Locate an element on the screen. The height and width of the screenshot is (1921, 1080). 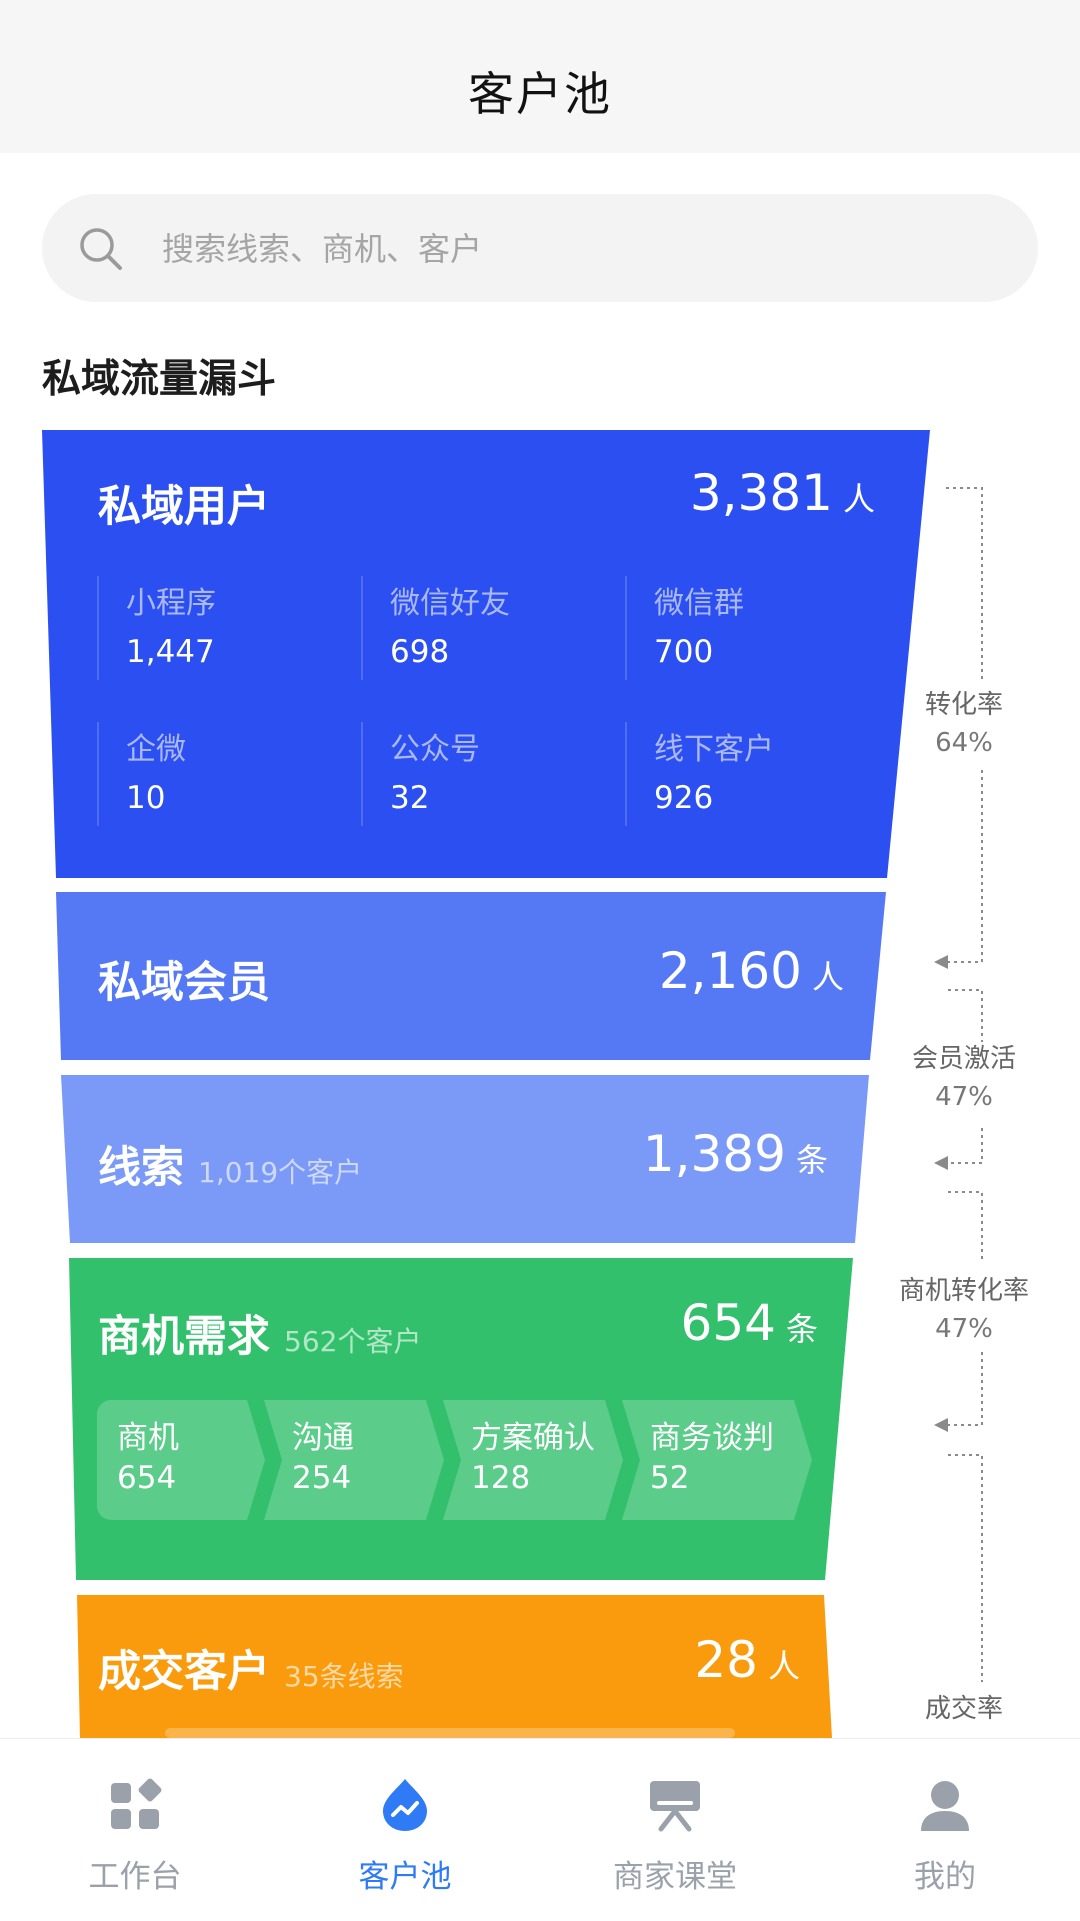
stage-communication: 沟通 254 is located at coordinates (354, 1460).